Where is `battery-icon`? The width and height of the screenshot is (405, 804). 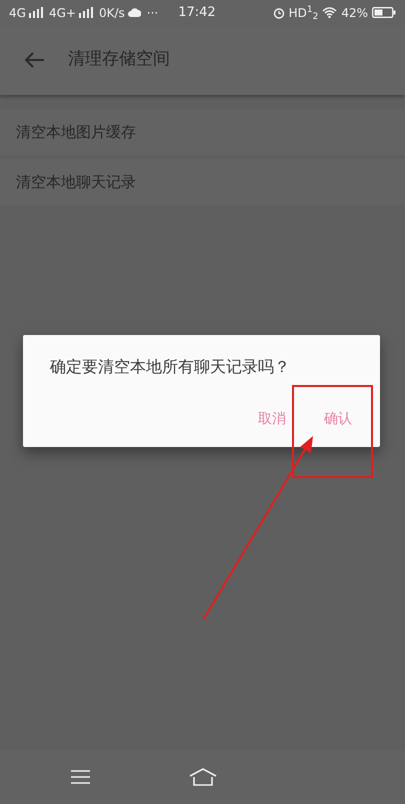
battery-icon is located at coordinates (384, 12).